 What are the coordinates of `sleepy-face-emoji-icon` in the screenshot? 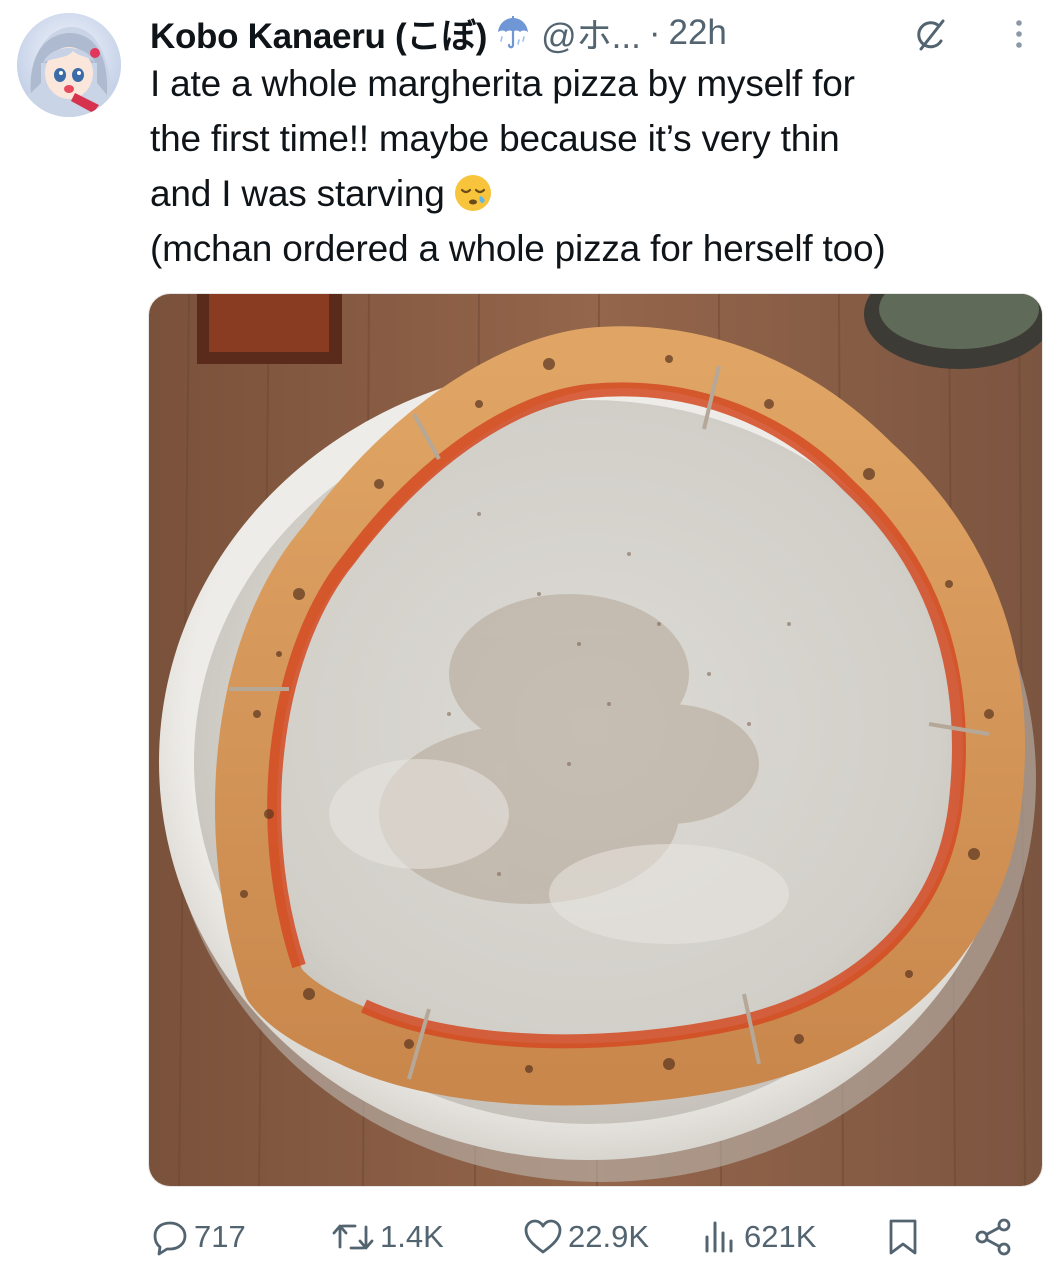 It's located at (473, 193).